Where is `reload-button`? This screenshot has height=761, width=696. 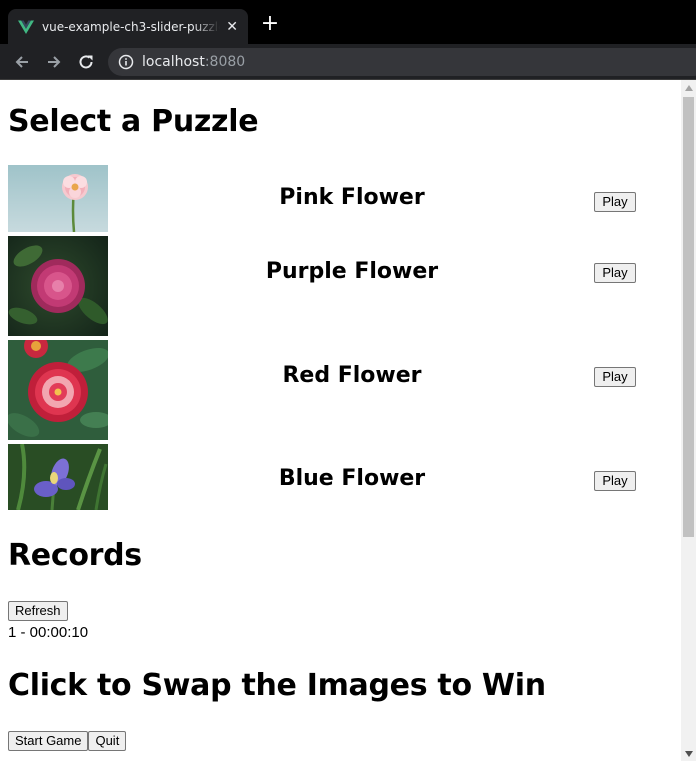
reload-button is located at coordinates (86, 62).